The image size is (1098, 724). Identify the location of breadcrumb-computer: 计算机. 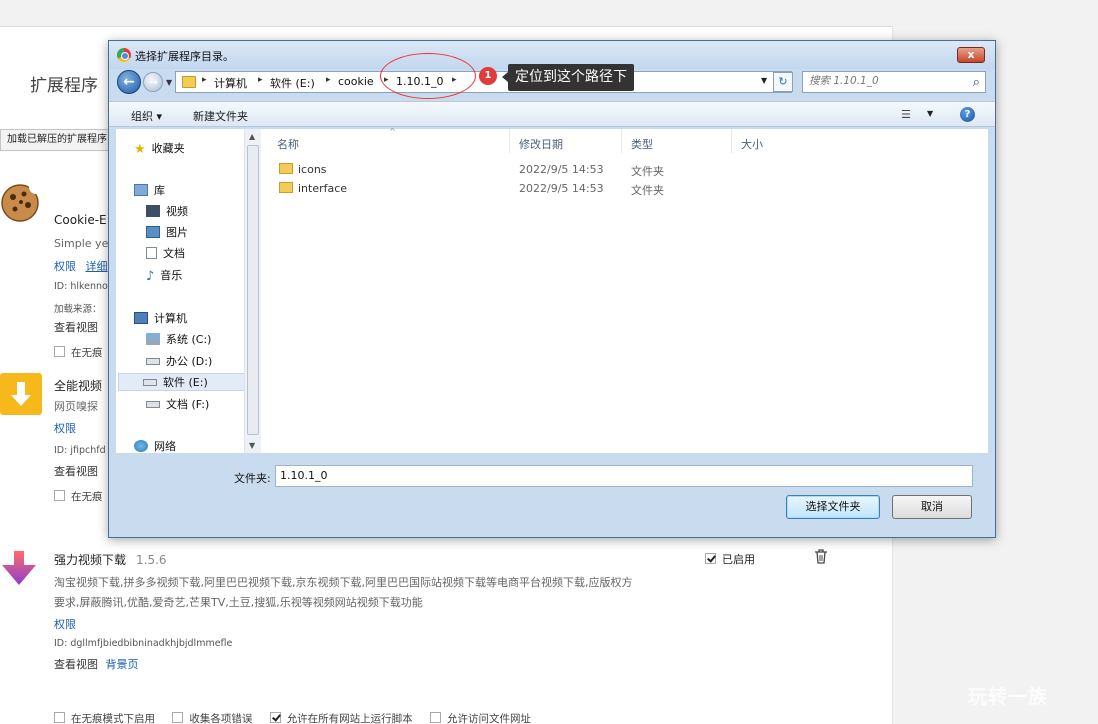
(230, 83).